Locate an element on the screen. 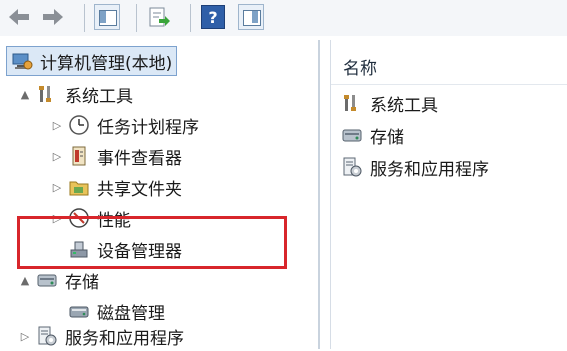 Image resolution: width=567 pixels, height=351 pixels. tree-item-shared-folders: ▷ 共享文件夹 is located at coordinates (116, 187).